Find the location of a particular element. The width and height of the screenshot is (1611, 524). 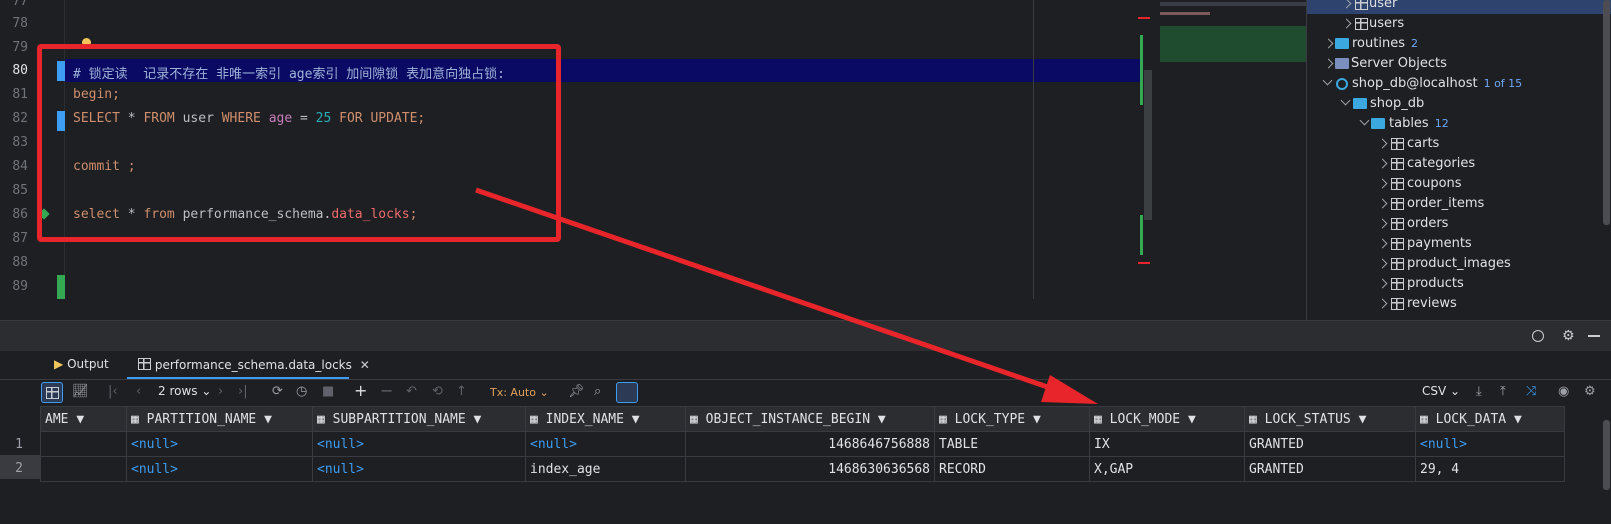

table-cell: index_age is located at coordinates (605, 469).